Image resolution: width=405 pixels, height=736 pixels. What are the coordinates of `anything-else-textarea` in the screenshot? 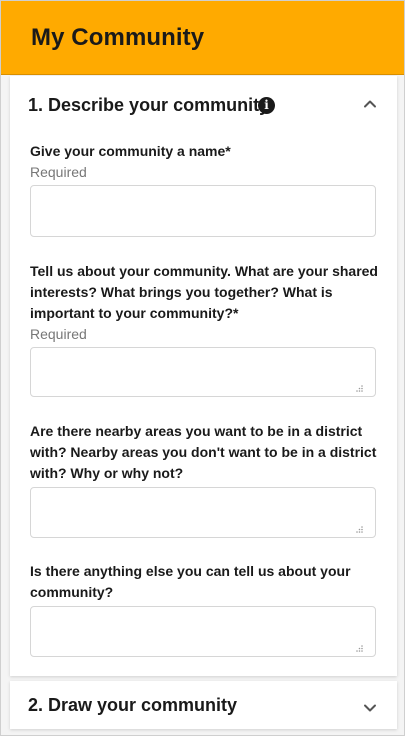 It's located at (203, 631).